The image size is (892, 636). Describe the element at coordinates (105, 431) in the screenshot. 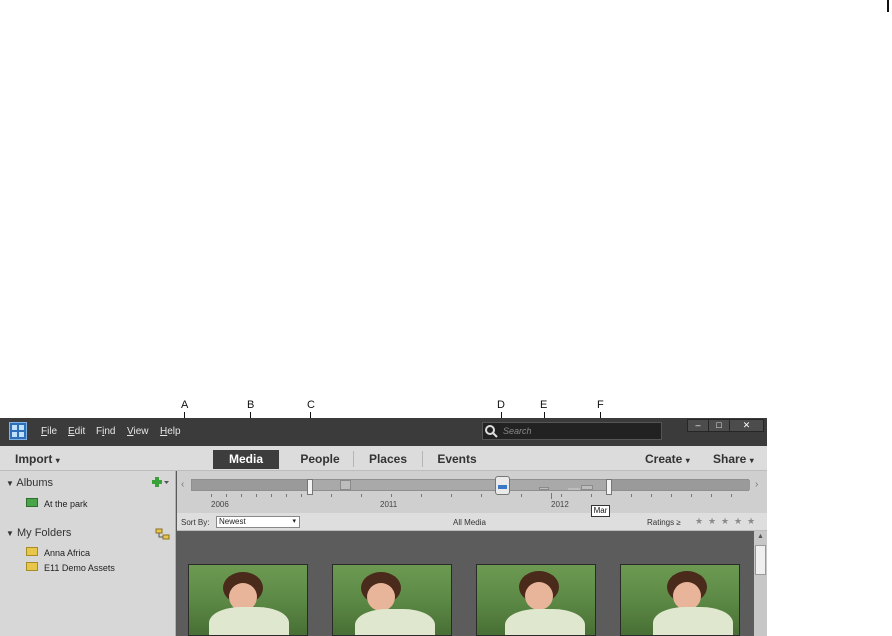

I see `menu-find: Find` at that location.